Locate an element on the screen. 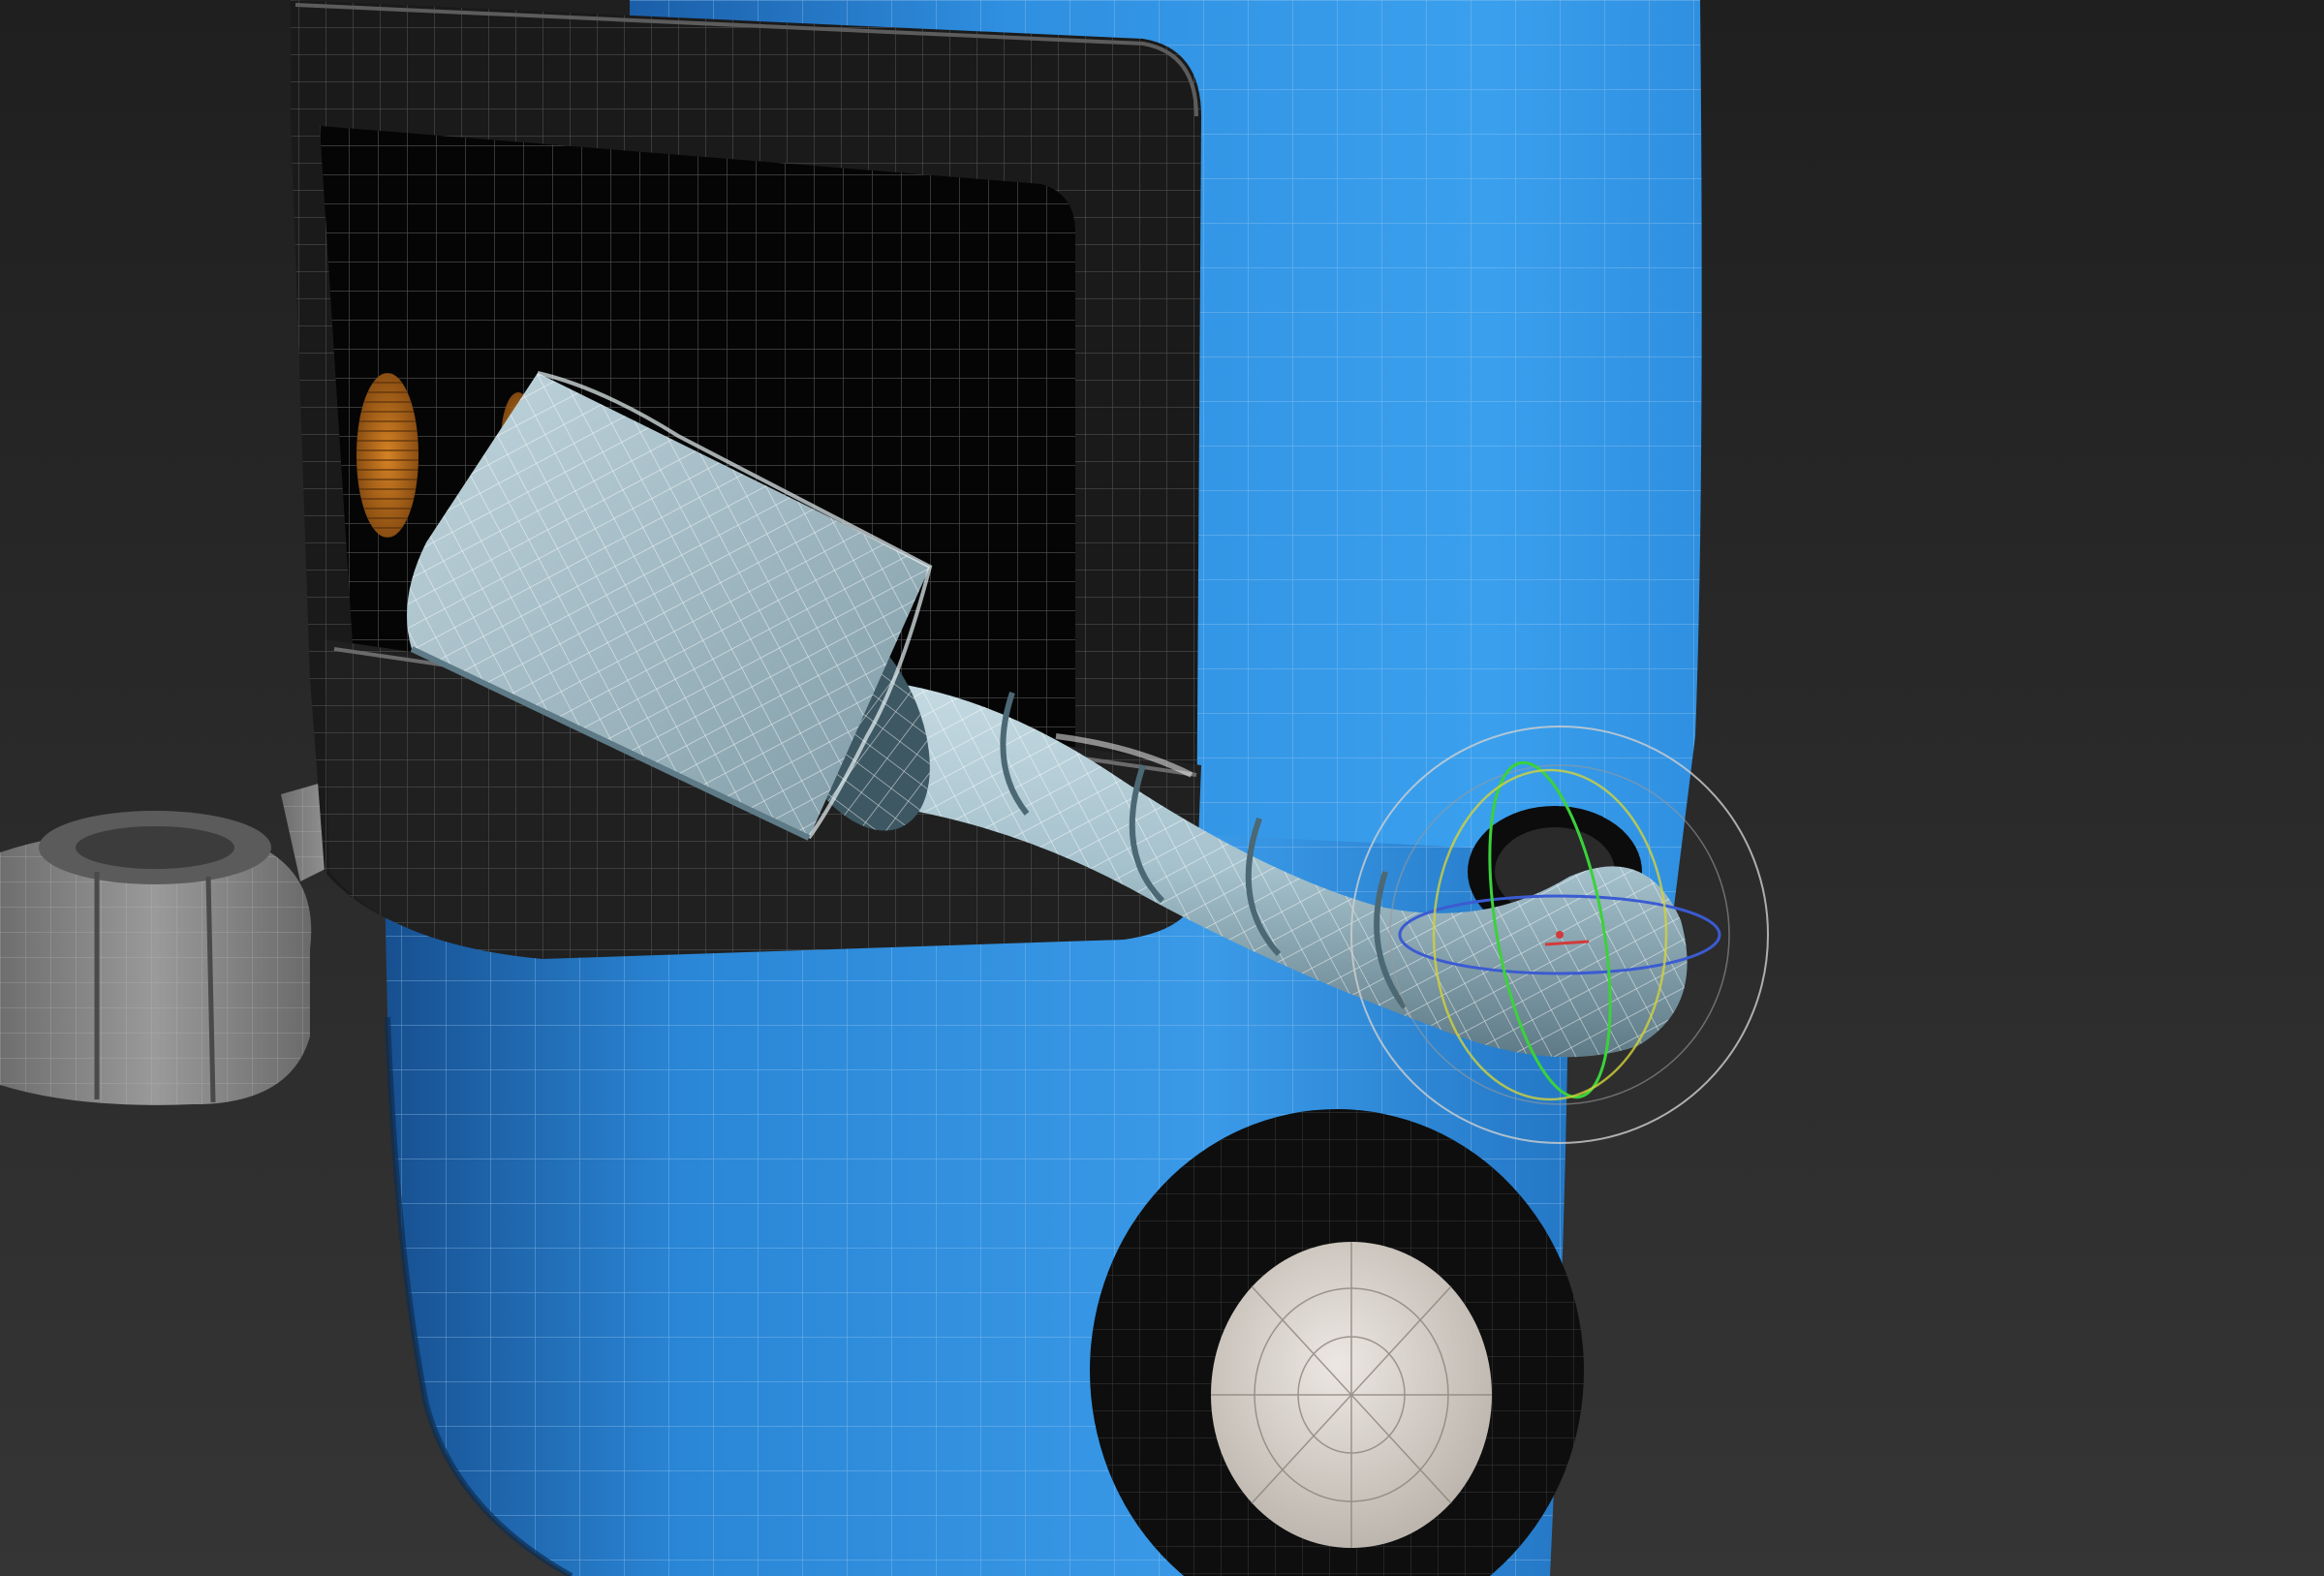 Image resolution: width=2324 pixels, height=1576 pixels. wheel-hub-spokes is located at coordinates (1351, 1395).